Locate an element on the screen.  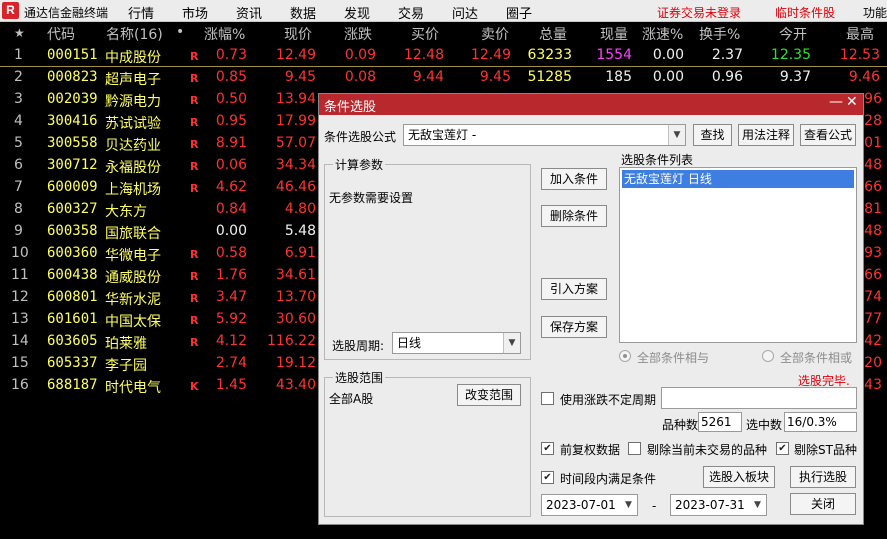
menu-item-ask: 问达 is located at coordinates (465, 12).